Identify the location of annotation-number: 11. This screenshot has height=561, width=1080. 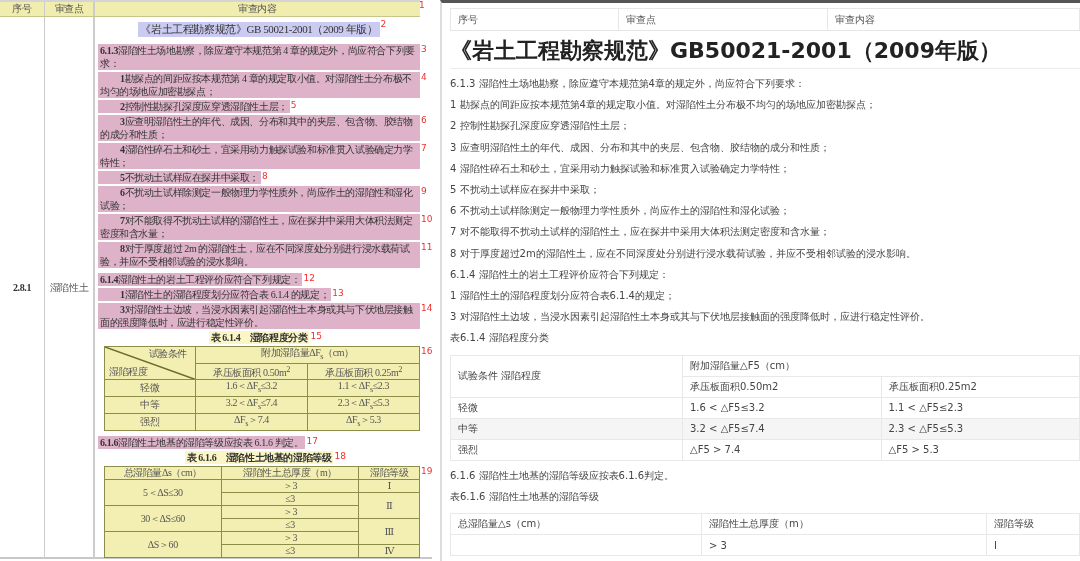
(426, 247).